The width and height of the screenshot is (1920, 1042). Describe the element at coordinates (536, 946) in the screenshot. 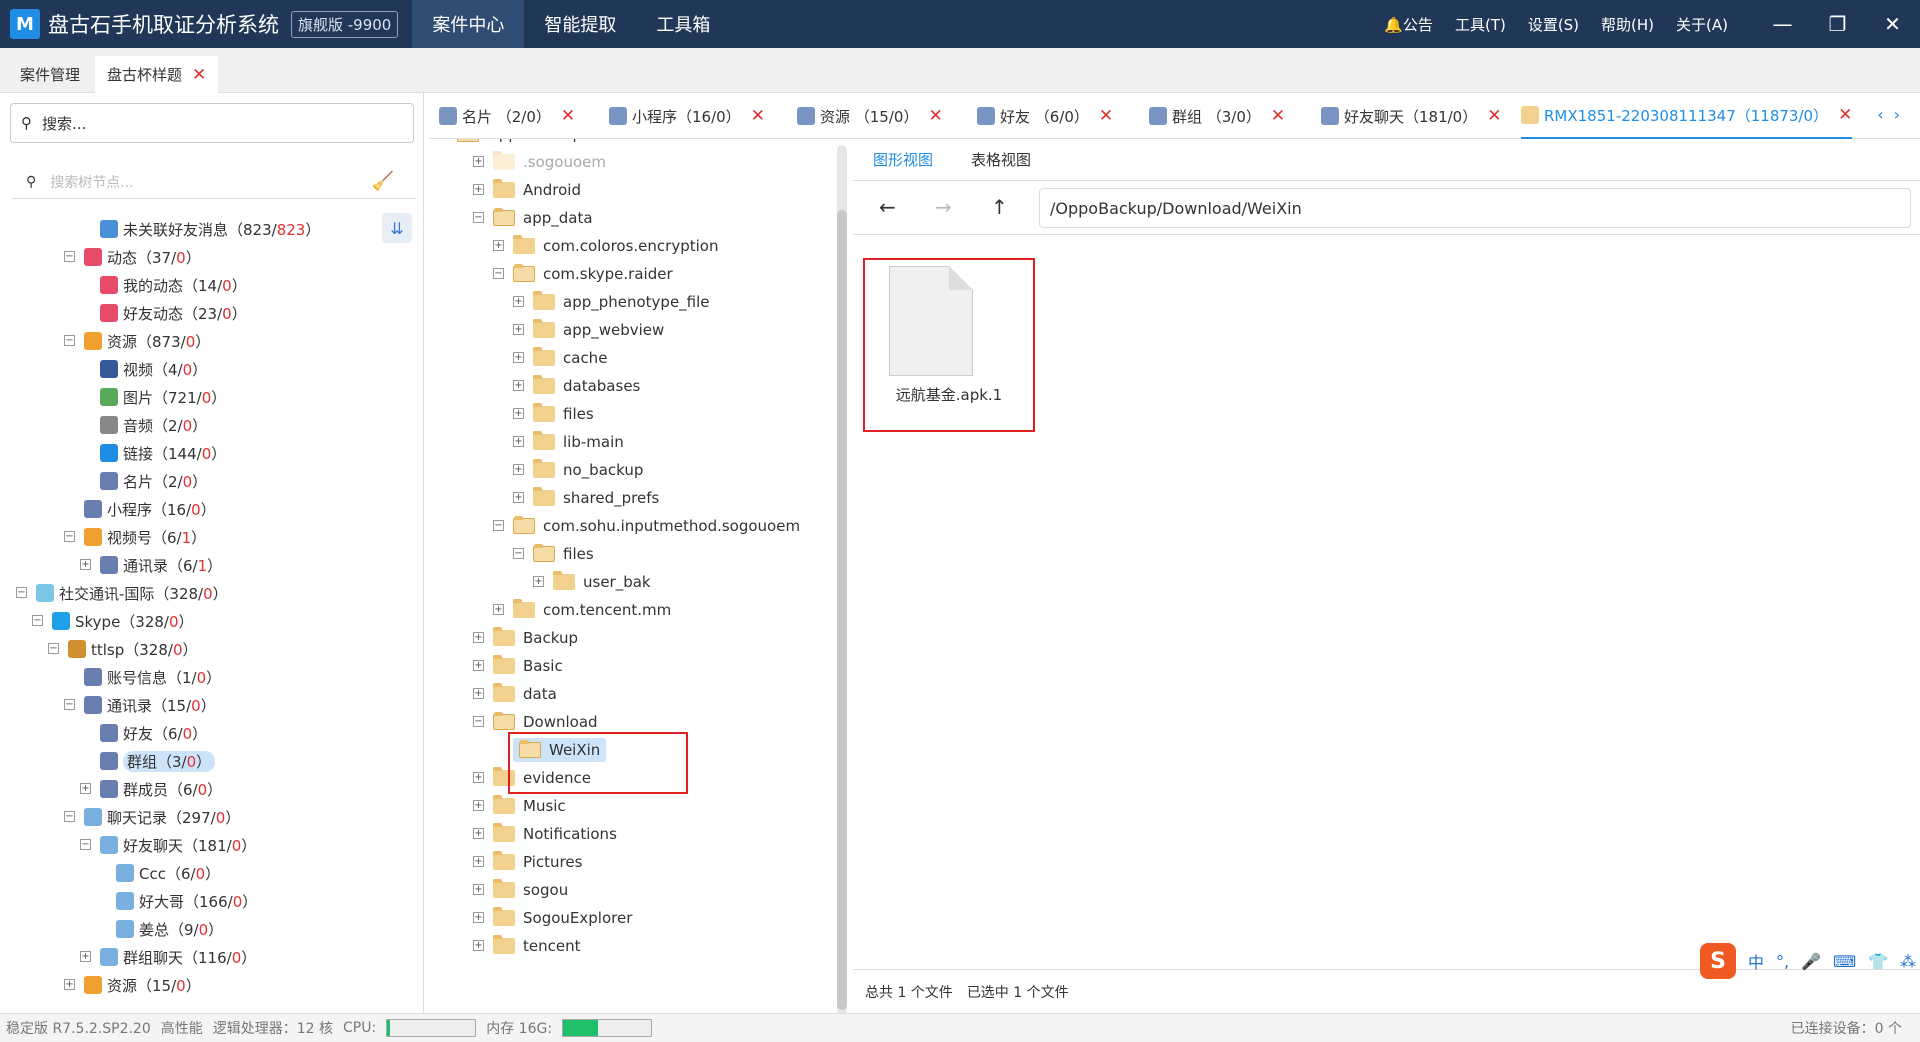

I see `folder-node: tencent` at that location.